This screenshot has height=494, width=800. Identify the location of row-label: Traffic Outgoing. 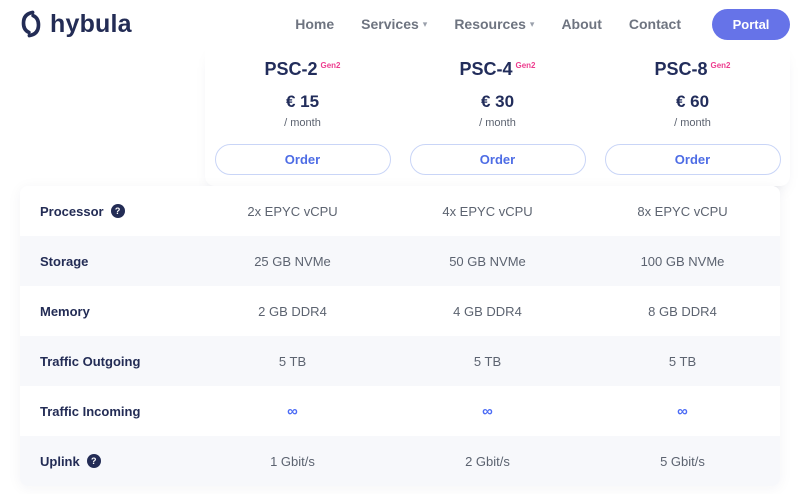
(107, 361).